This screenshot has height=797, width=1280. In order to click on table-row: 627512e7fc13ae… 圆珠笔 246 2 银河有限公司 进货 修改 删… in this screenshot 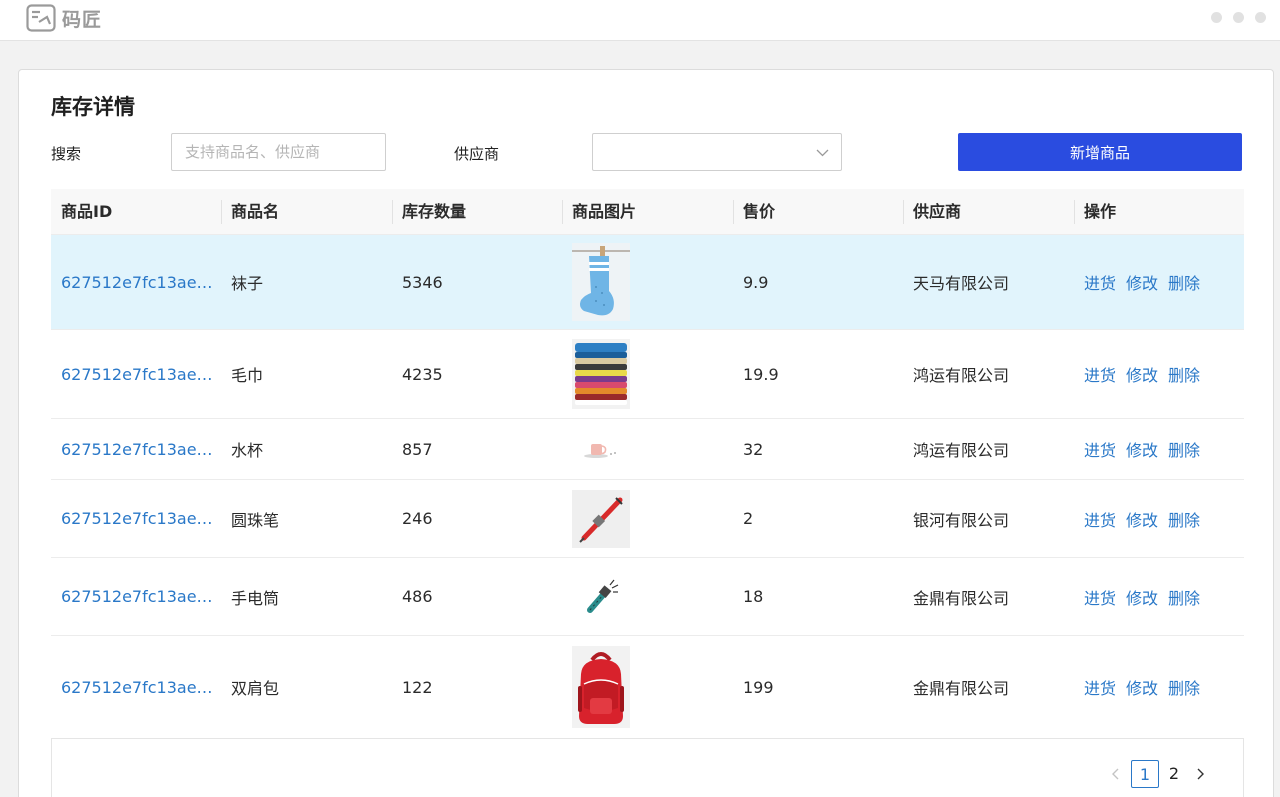, I will do `click(647, 519)`.